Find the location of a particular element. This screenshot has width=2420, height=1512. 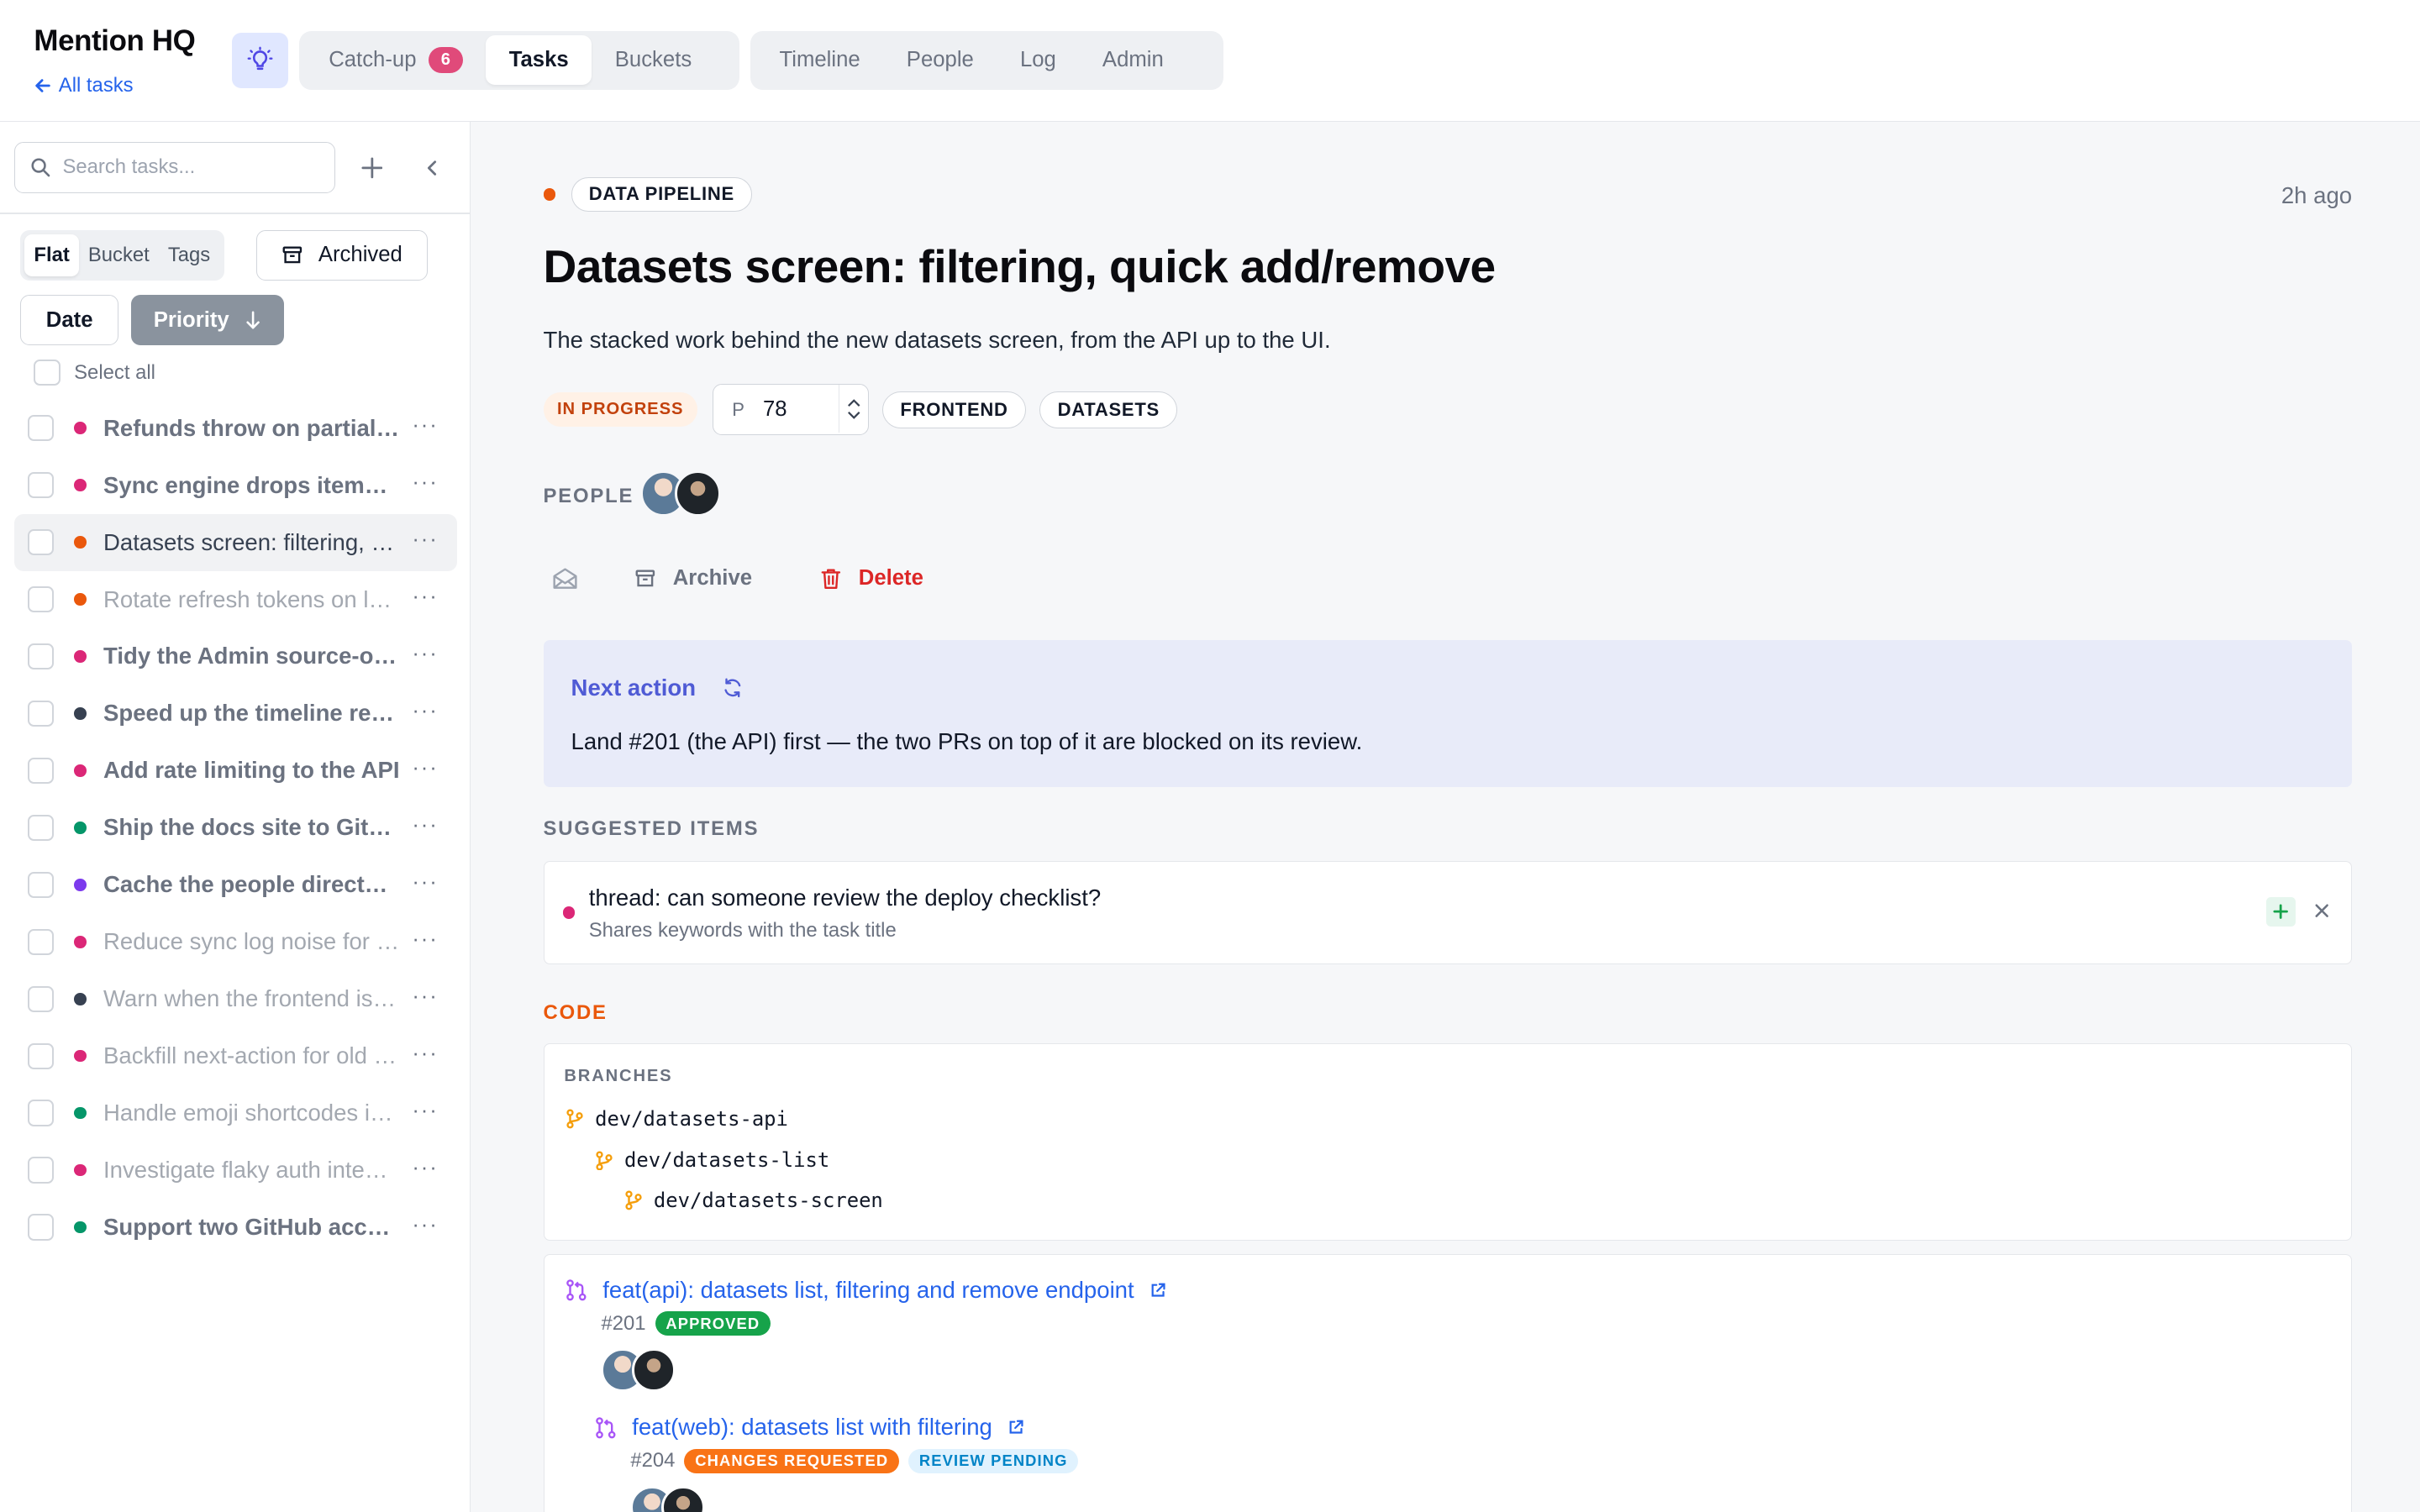

task-list-item: Refunds throw on partial captures ··· is located at coordinates (235, 428).